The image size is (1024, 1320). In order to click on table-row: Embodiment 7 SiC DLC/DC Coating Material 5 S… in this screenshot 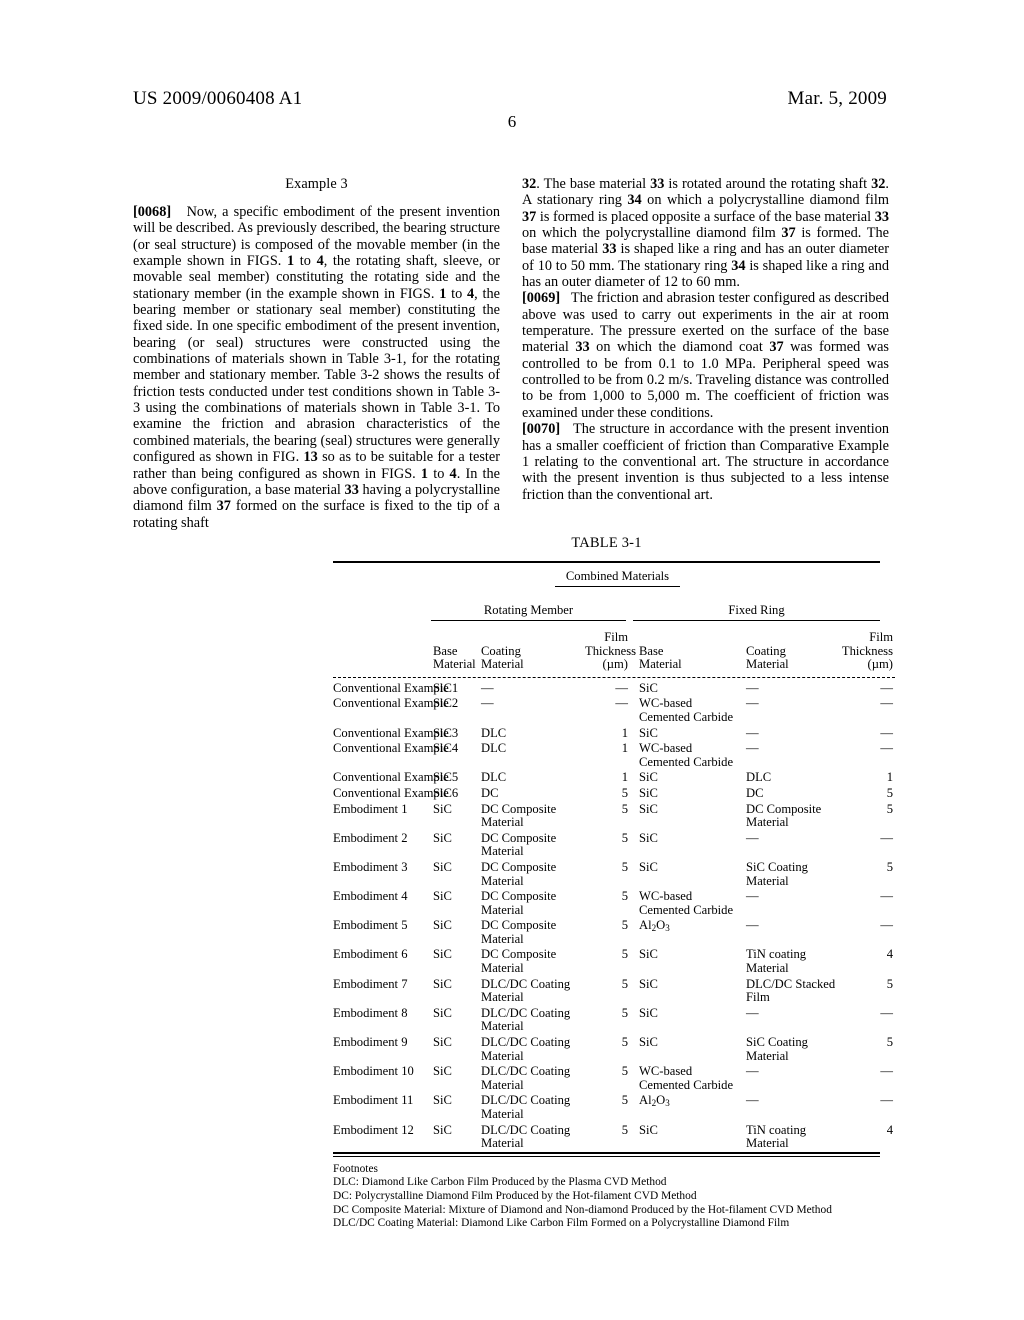, I will do `click(614, 991)`.